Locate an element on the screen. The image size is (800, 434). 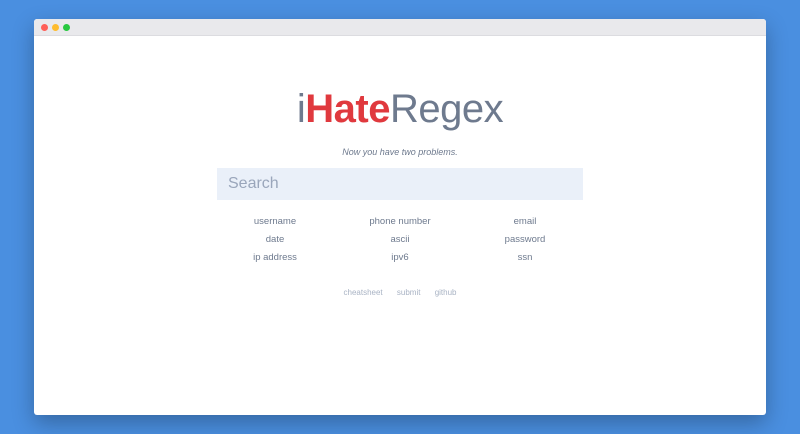
minimize-window-icon is located at coordinates (55, 27).